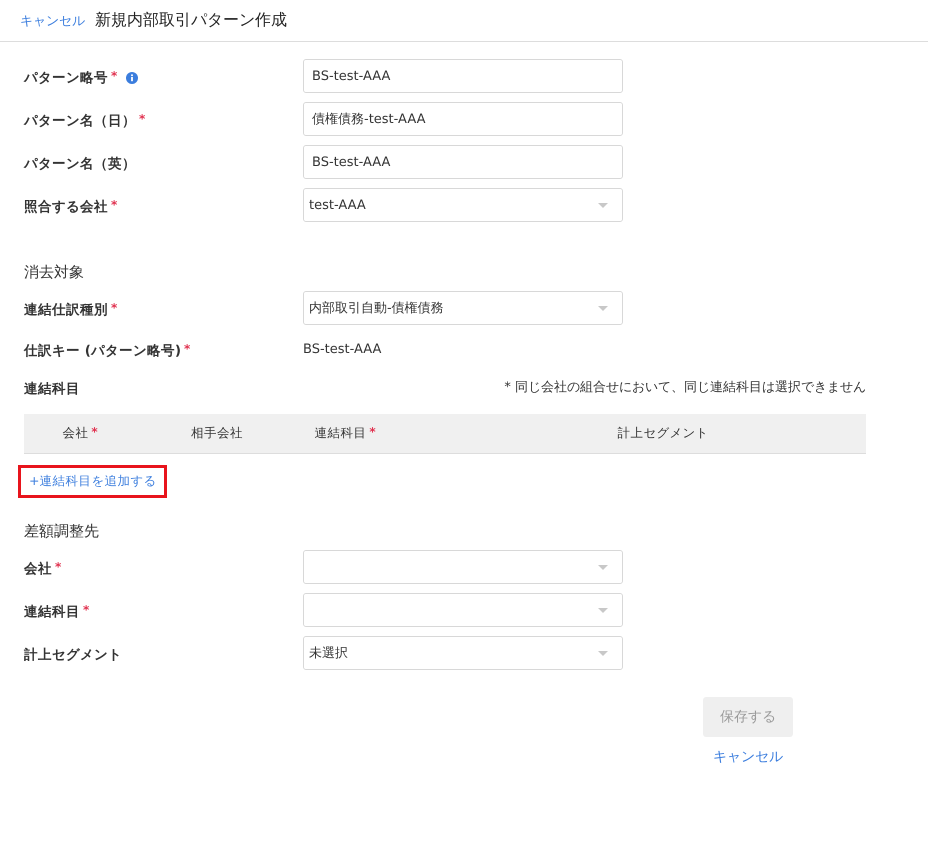  Describe the element at coordinates (66, 78) in the screenshot. I see `field-label: パターン略号` at that location.